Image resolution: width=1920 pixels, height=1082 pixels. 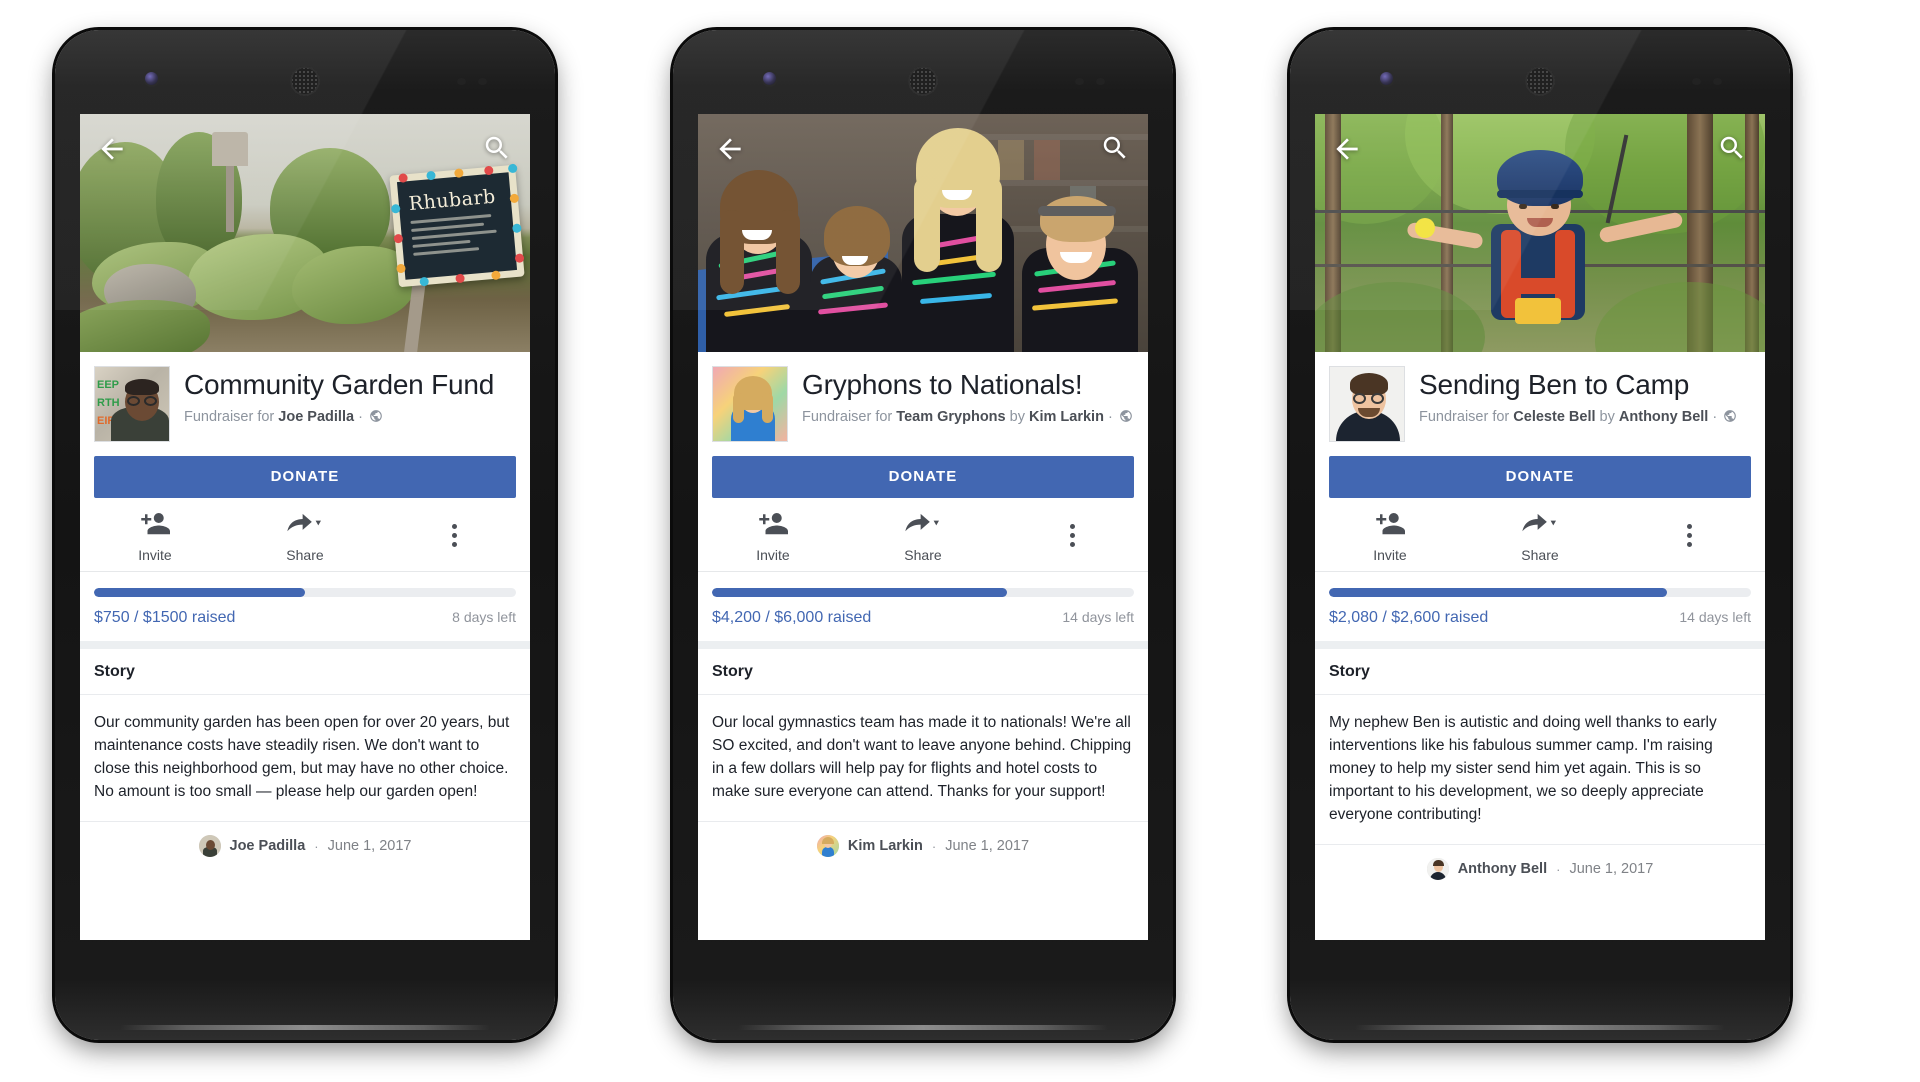 I want to click on organizer-name: Kim Larkin, so click(x=1066, y=417).